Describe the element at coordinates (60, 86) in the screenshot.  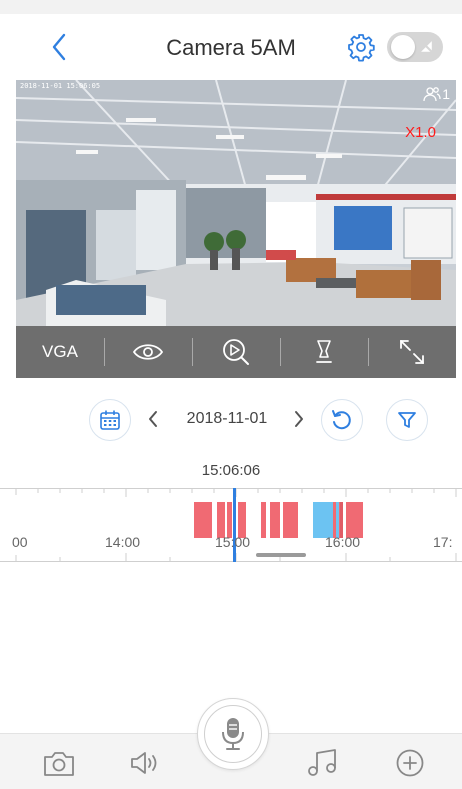
I see `osd-timestamp: 2018-11-01 15:06:05` at that location.